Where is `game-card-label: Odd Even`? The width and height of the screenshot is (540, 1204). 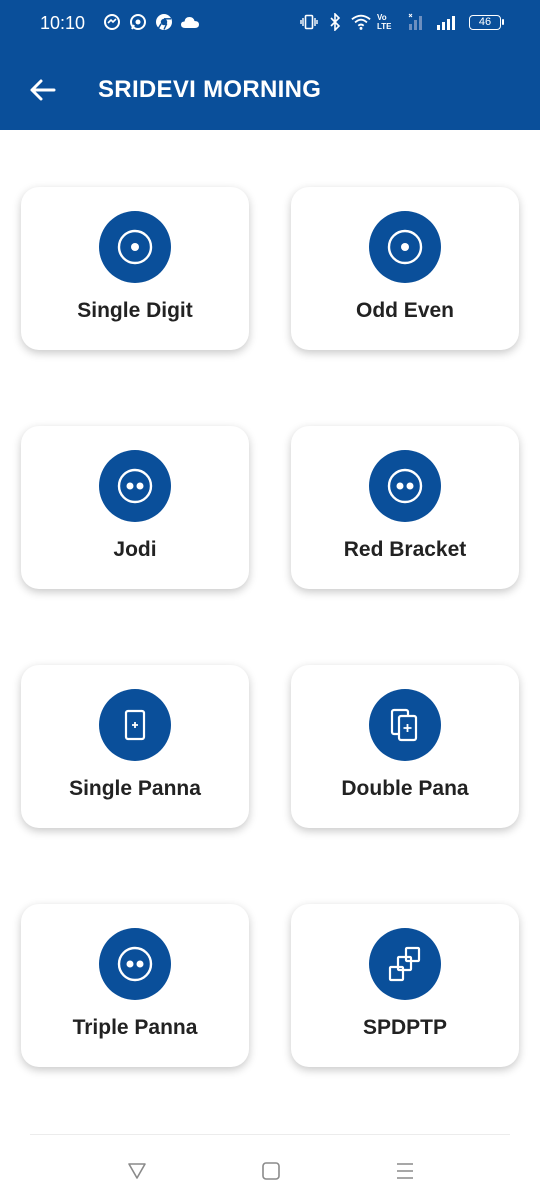 game-card-label: Odd Even is located at coordinates (405, 310).